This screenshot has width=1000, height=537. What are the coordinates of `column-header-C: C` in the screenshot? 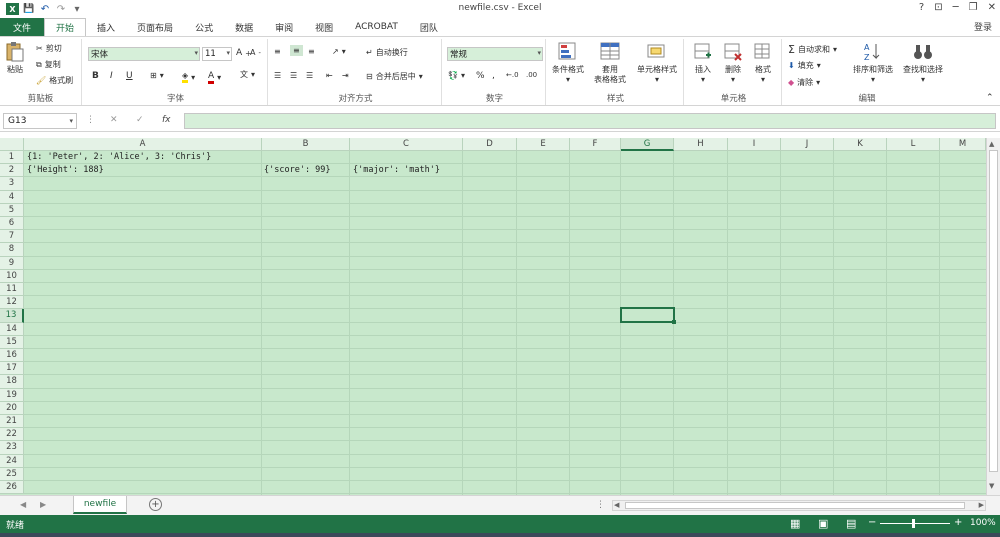 It's located at (406, 144).